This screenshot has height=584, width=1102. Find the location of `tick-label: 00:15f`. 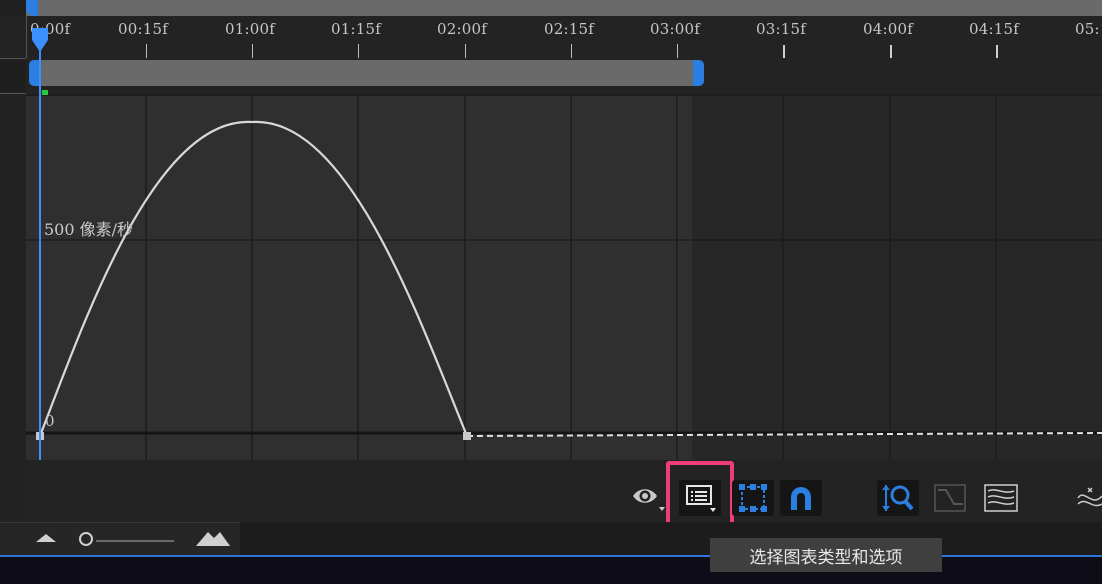

tick-label: 00:15f is located at coordinates (143, 29).